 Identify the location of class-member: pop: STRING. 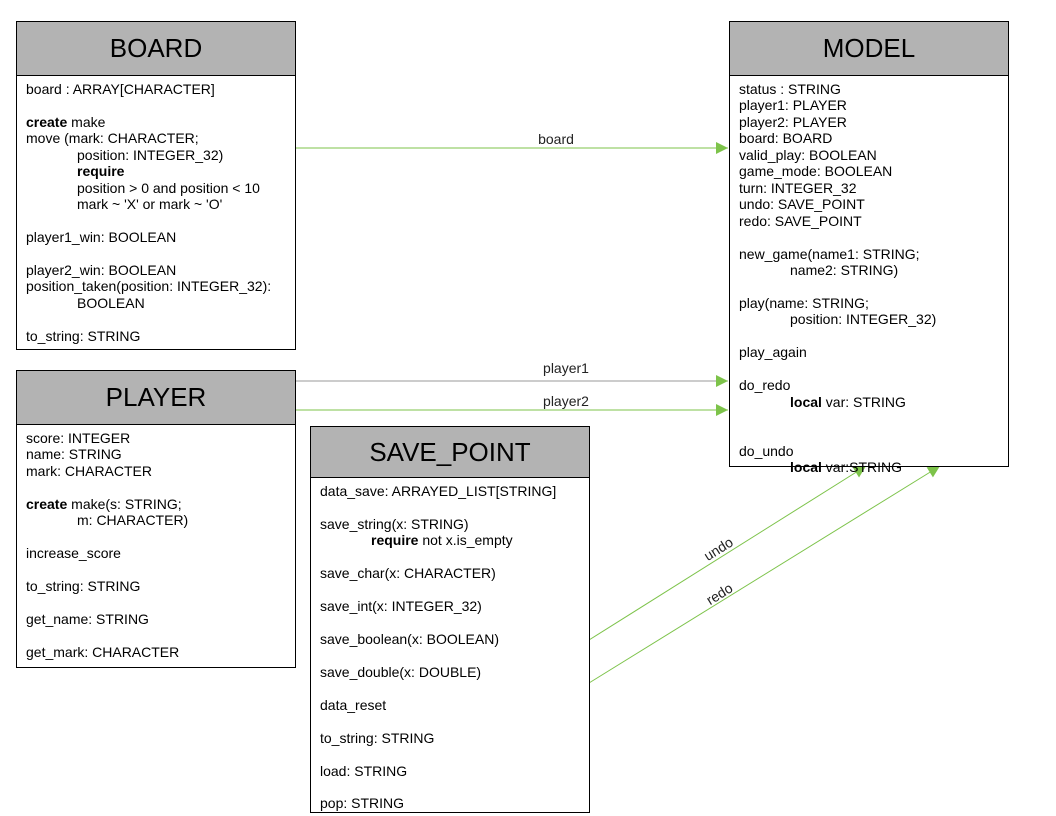
(450, 803).